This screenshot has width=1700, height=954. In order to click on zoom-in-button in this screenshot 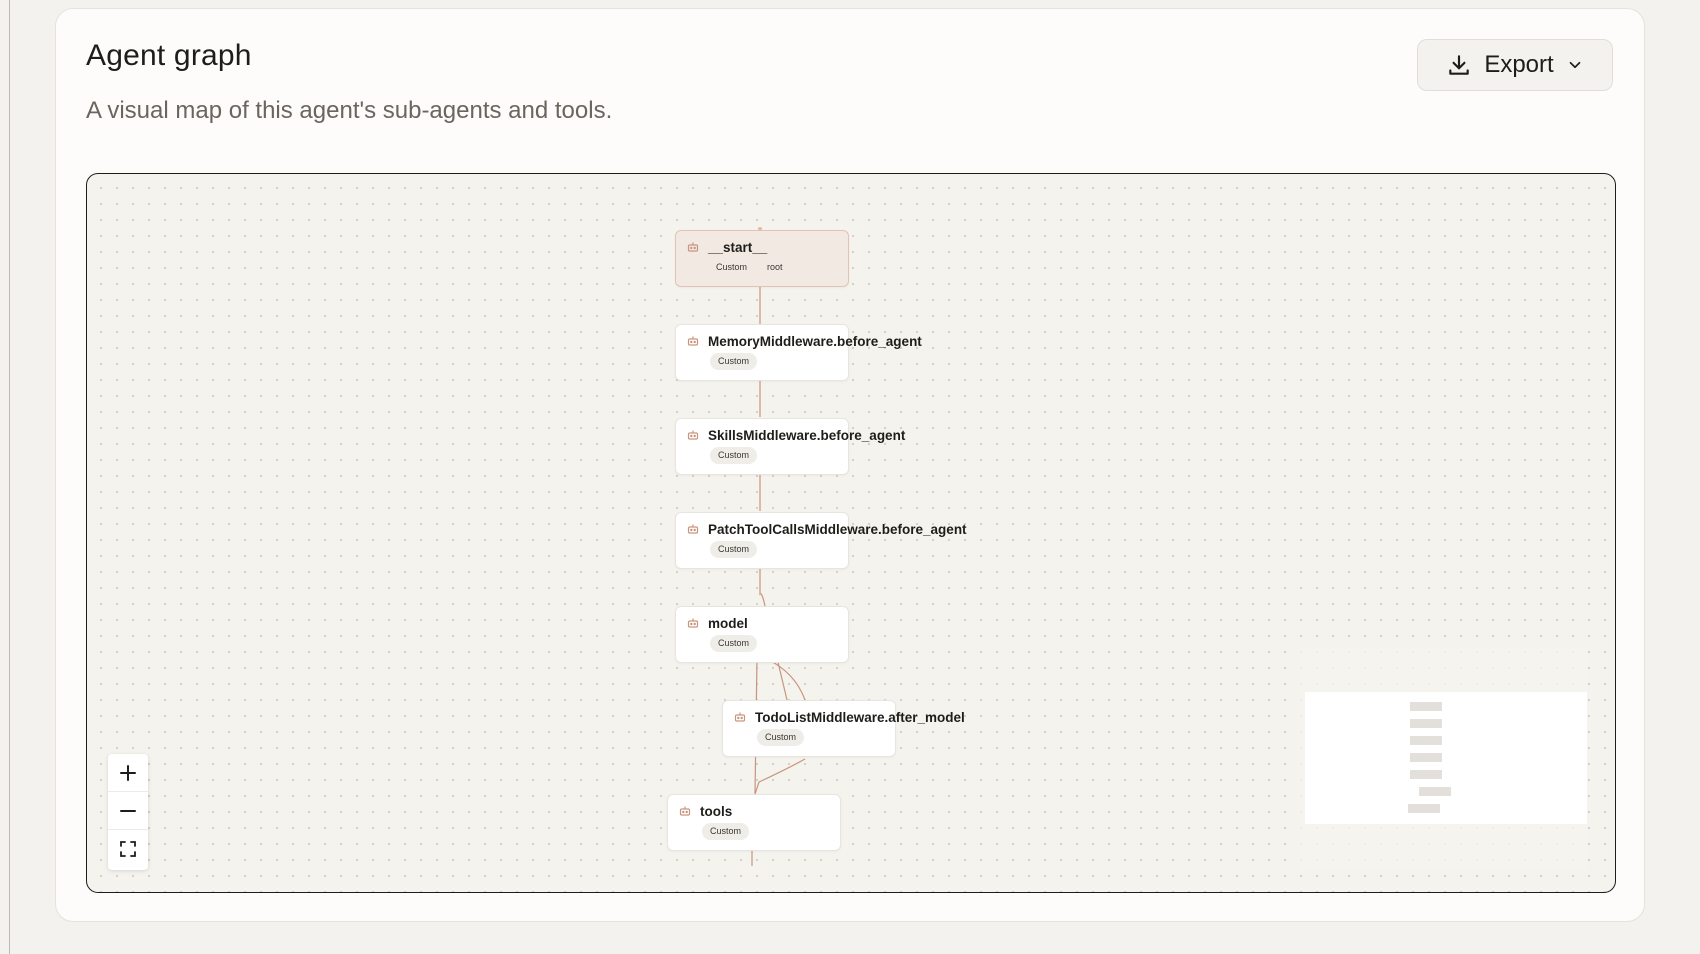, I will do `click(128, 773)`.